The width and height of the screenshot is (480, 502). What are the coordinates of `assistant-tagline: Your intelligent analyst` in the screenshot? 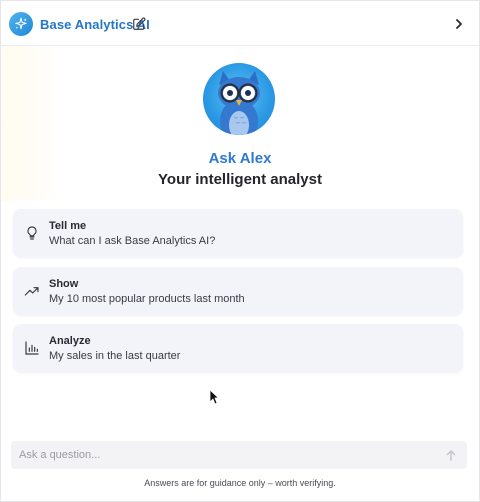 It's located at (240, 179).